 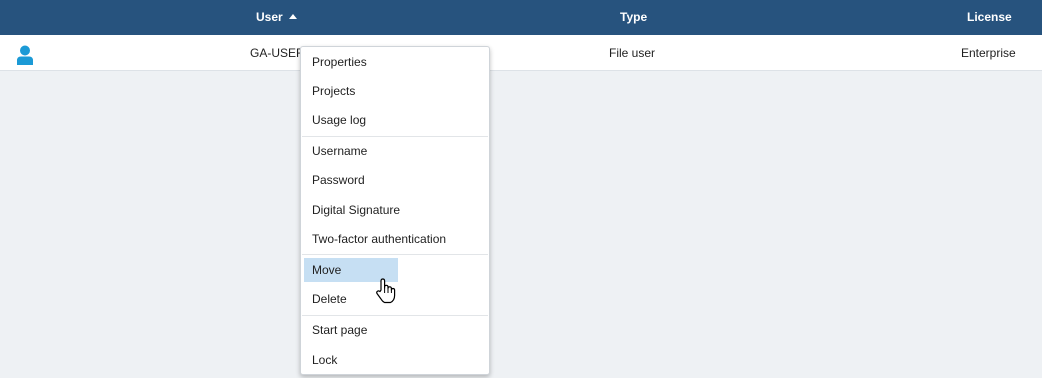 What do you see at coordinates (375, 239) in the screenshot?
I see `menu-item-two-factor-authentication: Two-factor authentication` at bounding box center [375, 239].